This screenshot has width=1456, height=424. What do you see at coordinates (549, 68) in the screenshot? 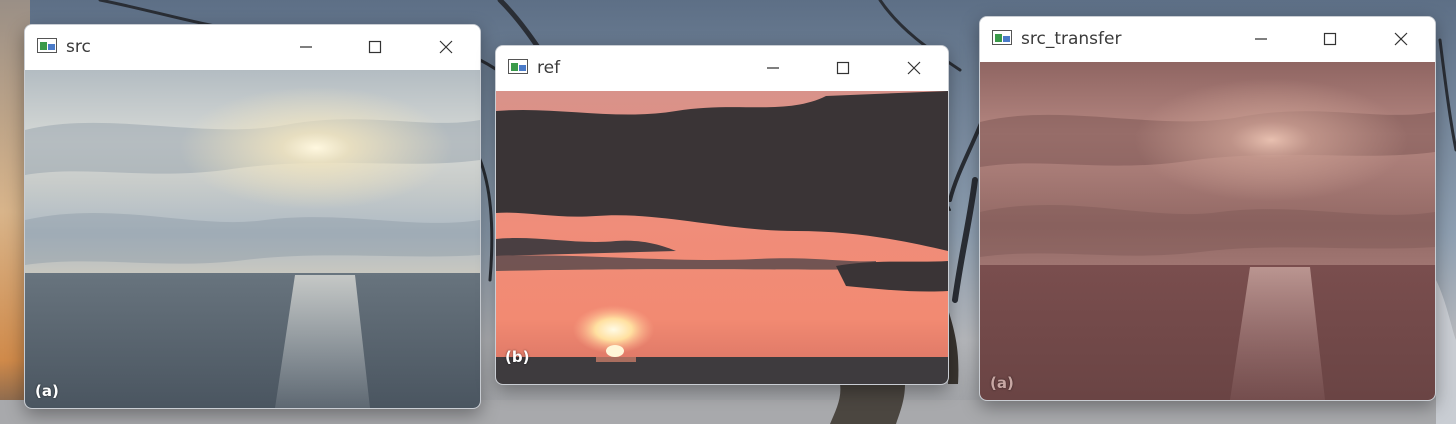
I see `window-title: ref` at bounding box center [549, 68].